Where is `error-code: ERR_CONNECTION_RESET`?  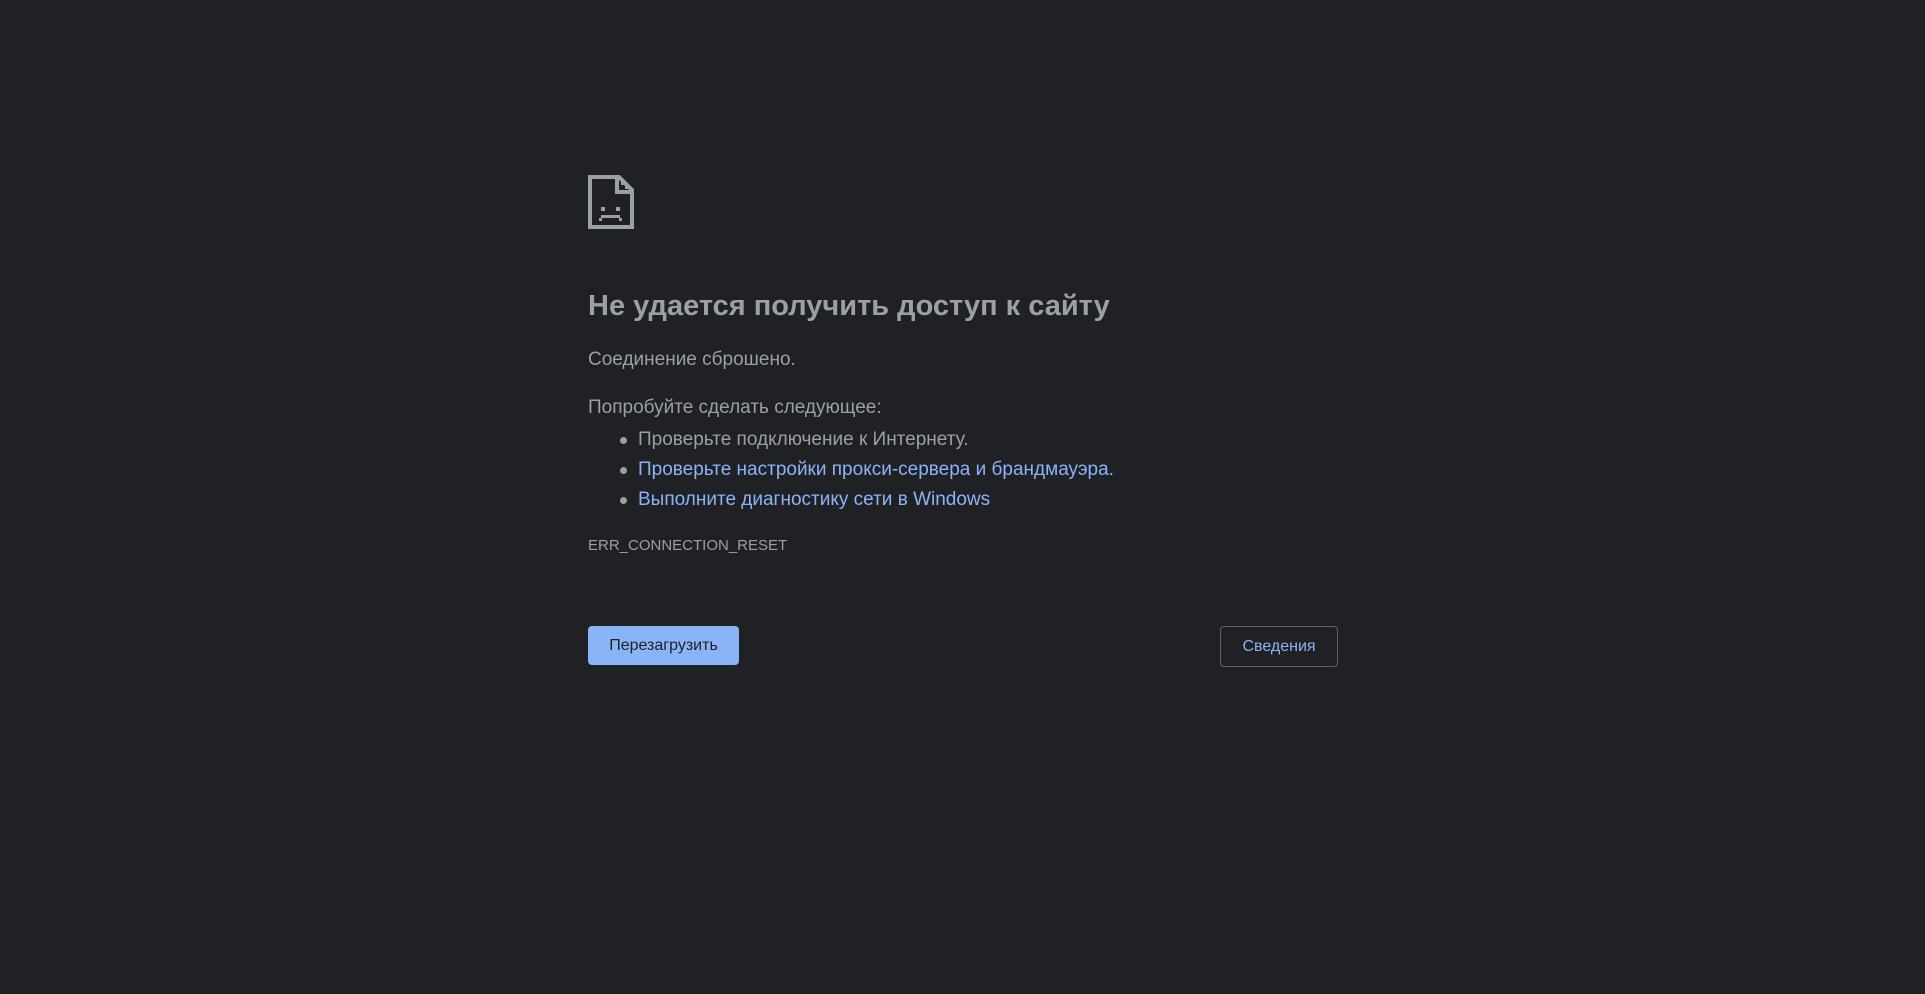 error-code: ERR_CONNECTION_RESET is located at coordinates (688, 545).